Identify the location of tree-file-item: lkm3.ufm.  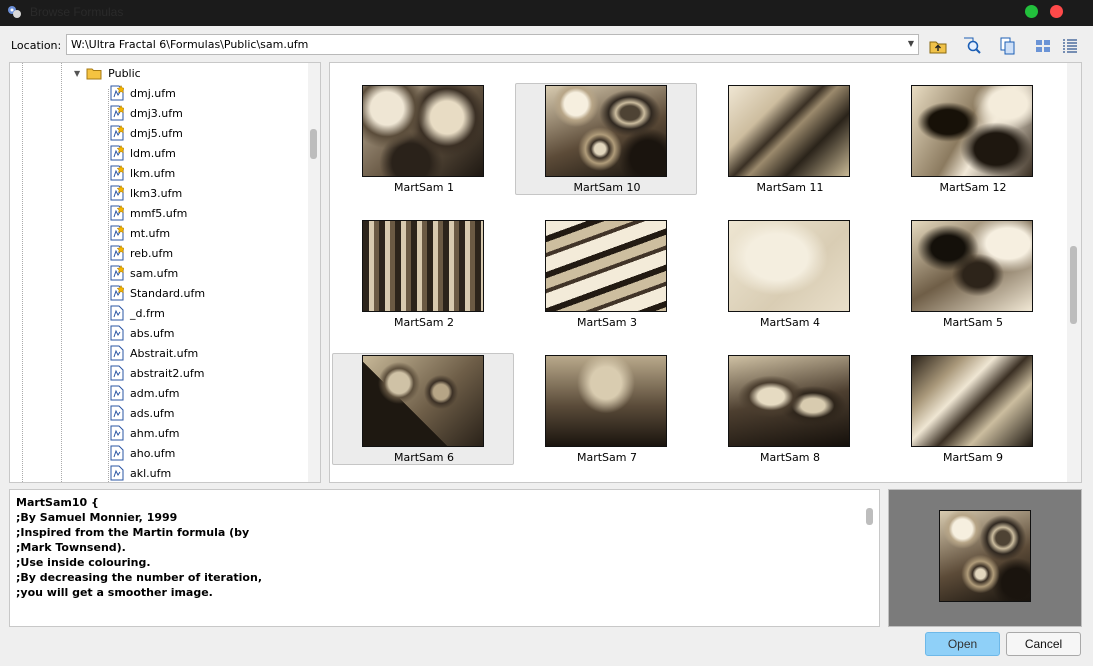
(146, 193).